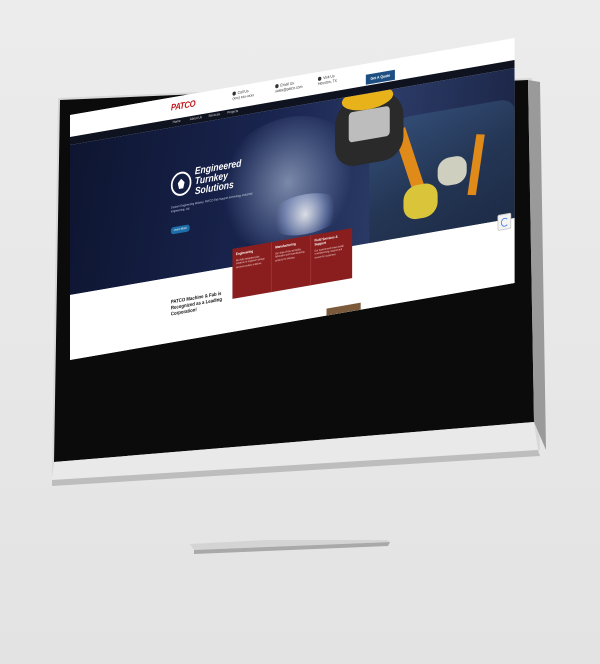 Image resolution: width=600 pixels, height=664 pixels. What do you see at coordinates (300, 546) in the screenshot?
I see `monitor-stand` at bounding box center [300, 546].